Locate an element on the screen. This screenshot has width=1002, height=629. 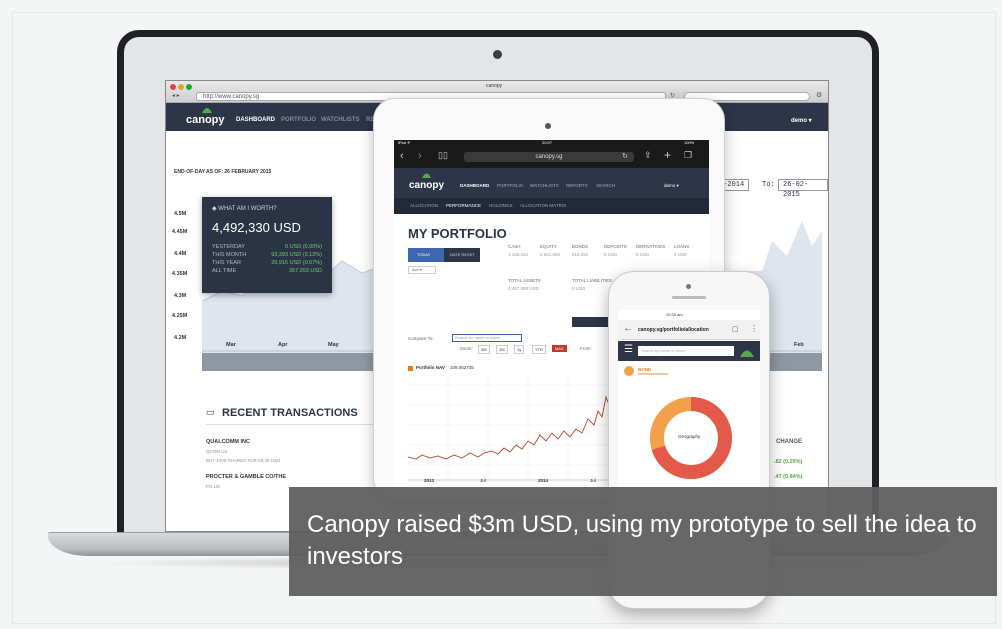
date-to-input: 26-02-2015 is located at coordinates (803, 189).